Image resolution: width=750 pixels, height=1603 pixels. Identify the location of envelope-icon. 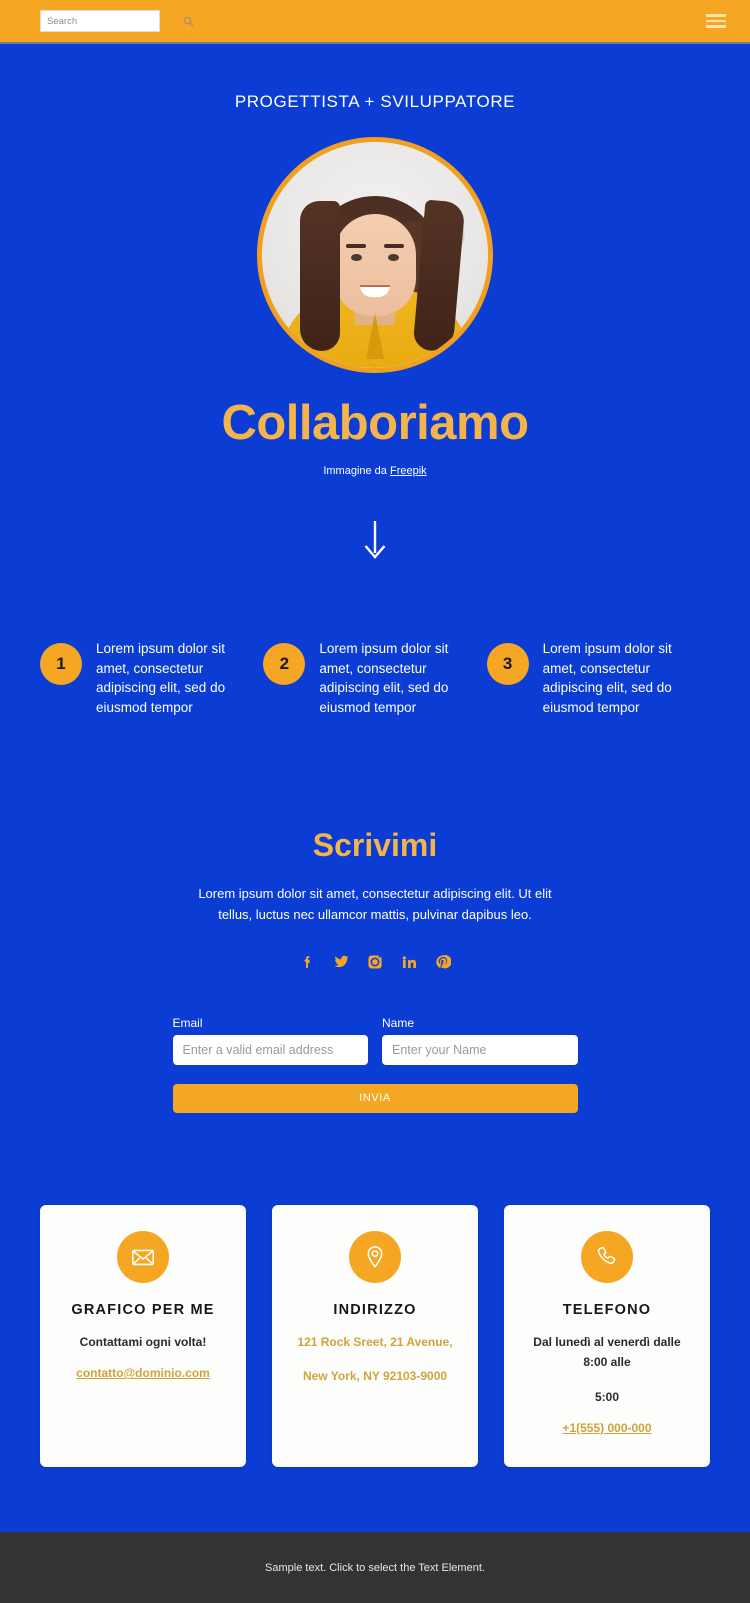
(143, 1257).